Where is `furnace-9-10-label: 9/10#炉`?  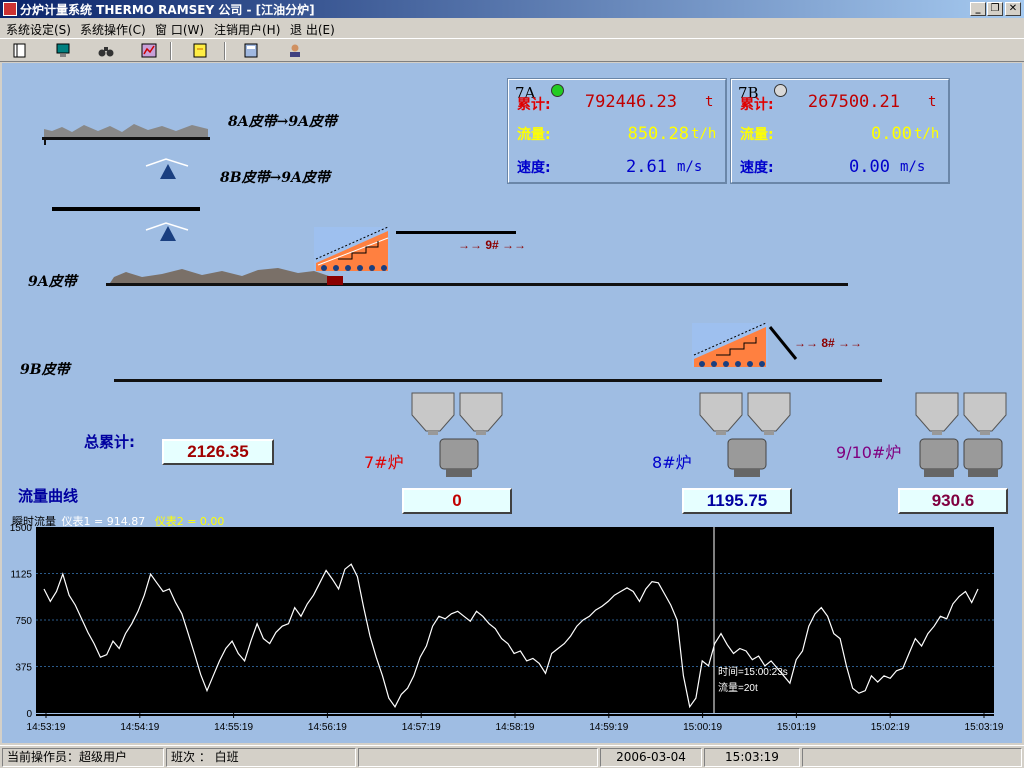
furnace-9-10-label: 9/10#炉 is located at coordinates (869, 452).